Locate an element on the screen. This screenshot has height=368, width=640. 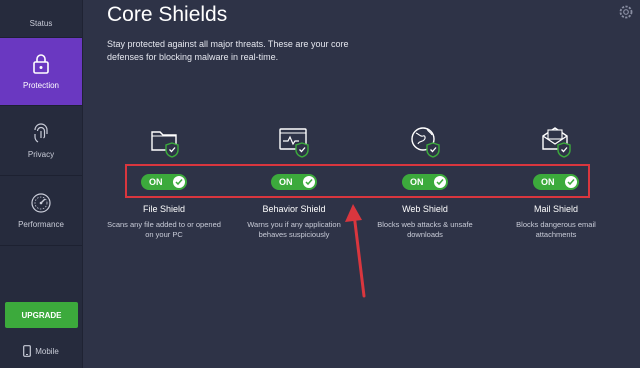
sidebar-item-privacy: Privacy is located at coordinates (41, 141).